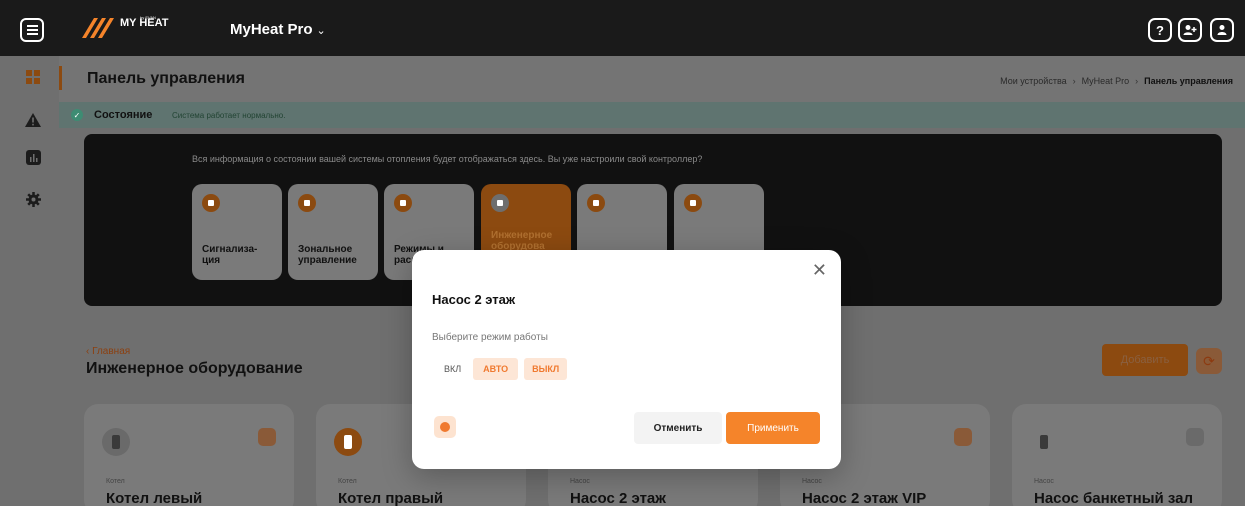 The height and width of the screenshot is (506, 1245). Describe the element at coordinates (546, 369) in the screenshot. I see `mode-off-button: ВЫКЛ` at that location.